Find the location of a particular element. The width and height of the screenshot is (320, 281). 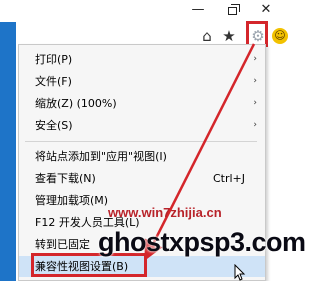

smiley-icon: ☺ is located at coordinates (280, 36).